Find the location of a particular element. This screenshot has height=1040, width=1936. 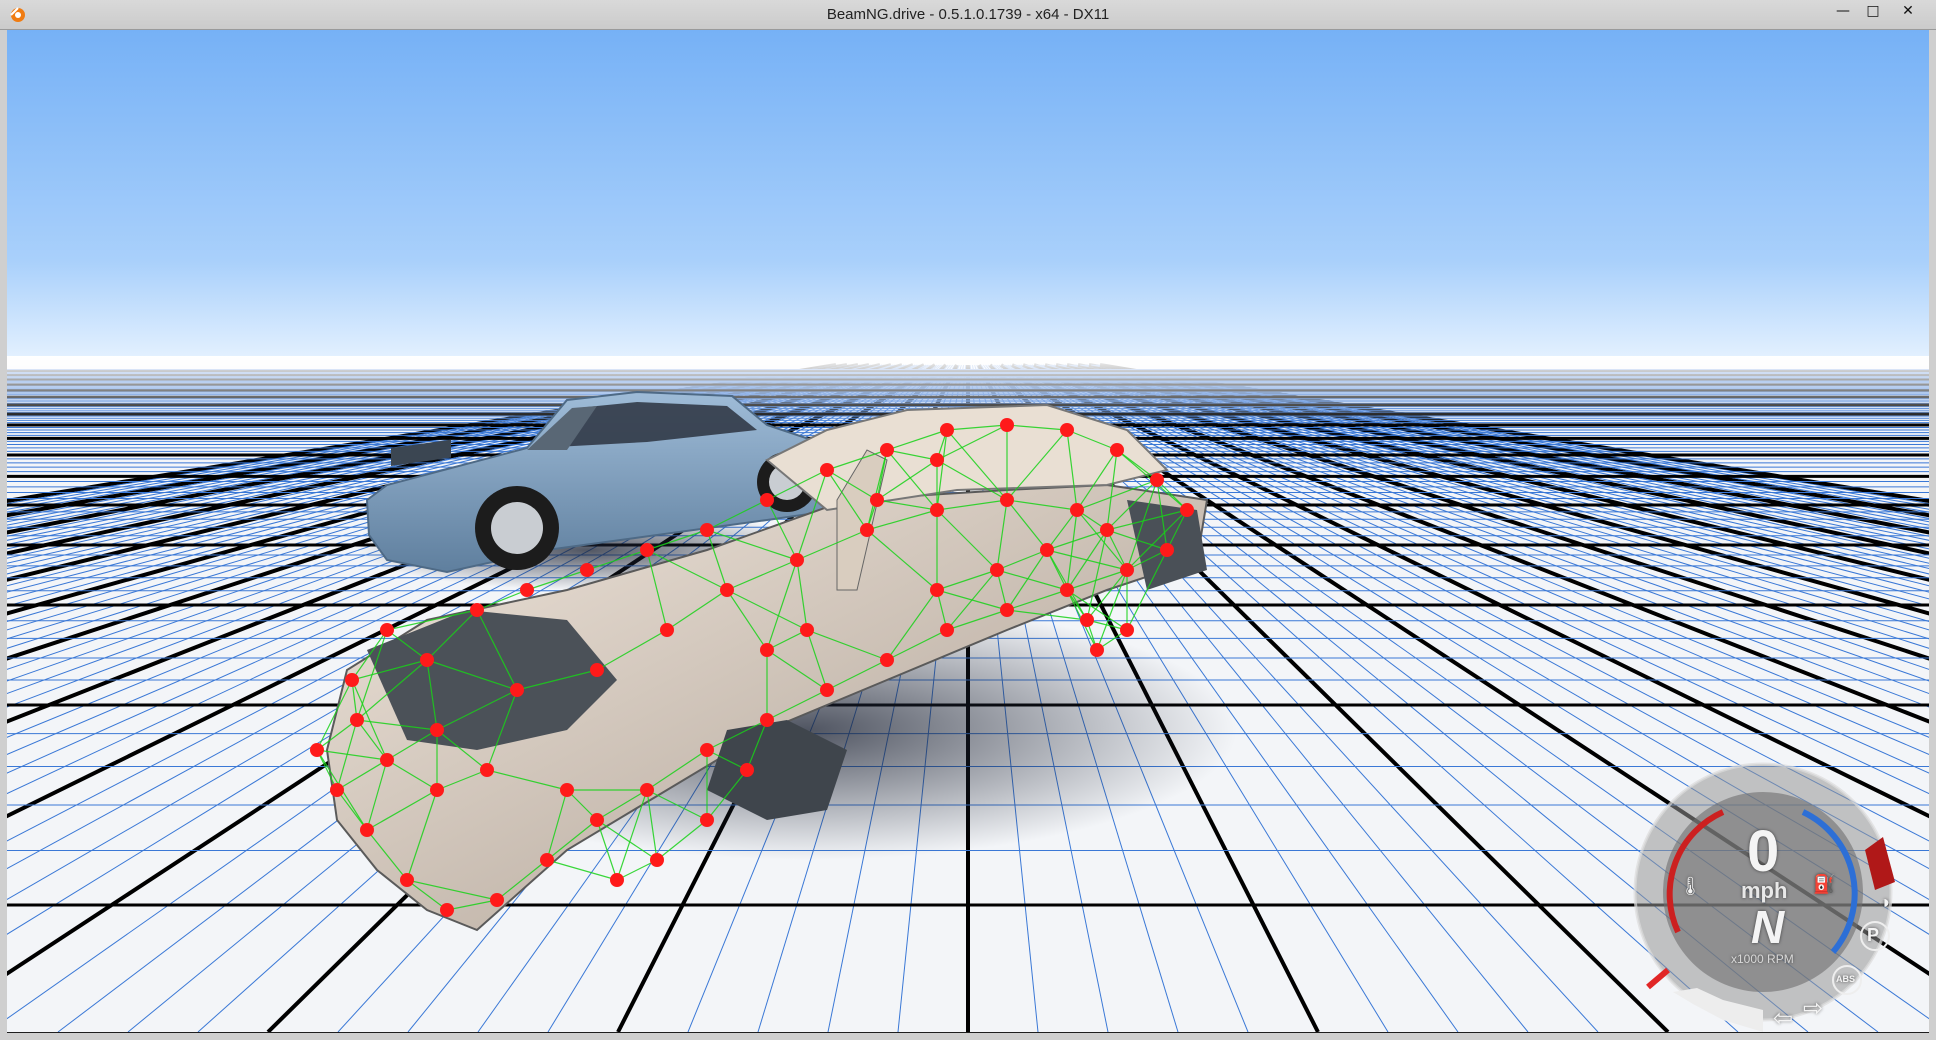

headlight-icon: ◑ is located at coordinates (1884, 902).